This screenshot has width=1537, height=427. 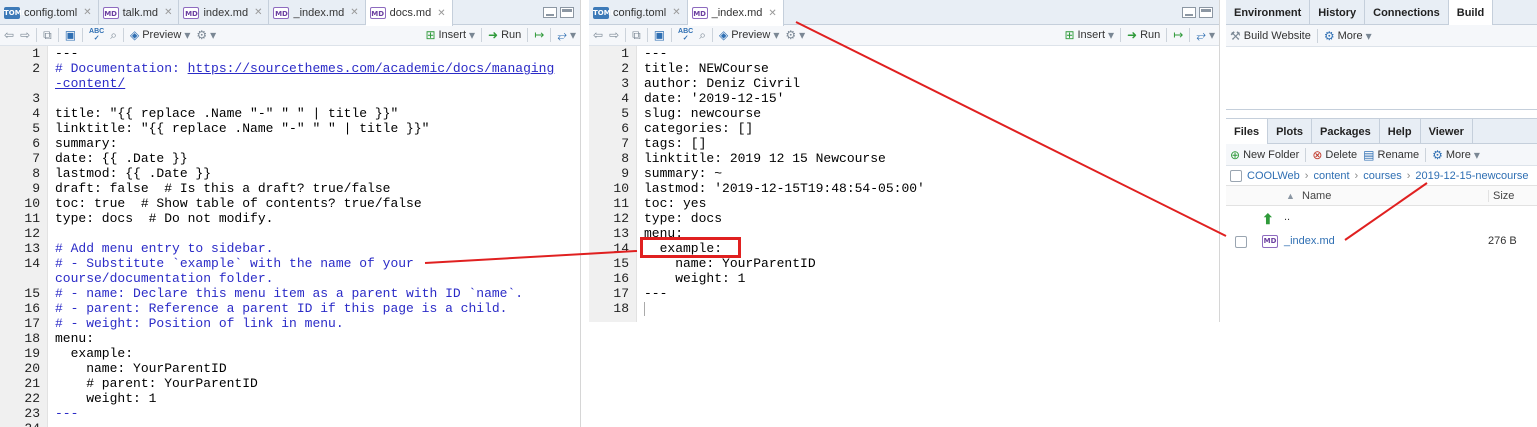 I want to click on panel-tab: Help, so click(x=1400, y=131).